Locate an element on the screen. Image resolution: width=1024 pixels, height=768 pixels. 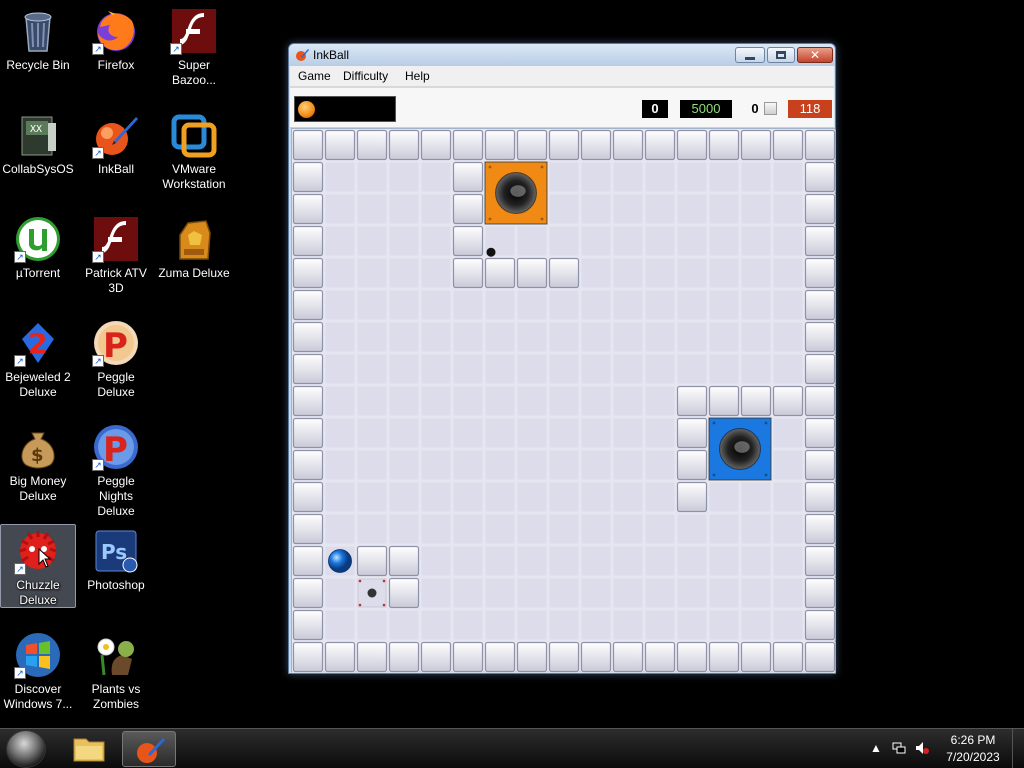
clock-time: 6:26 PM is located at coordinates (973, 740).